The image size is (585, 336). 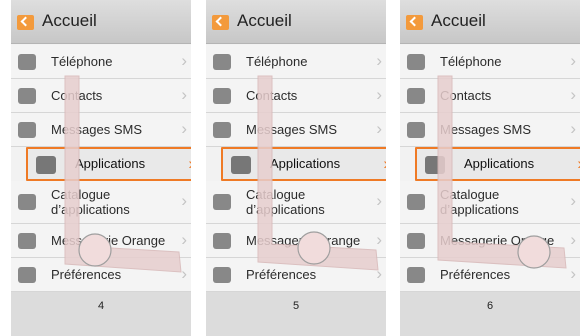 I want to click on bottom-bar: 6, so click(x=490, y=314).